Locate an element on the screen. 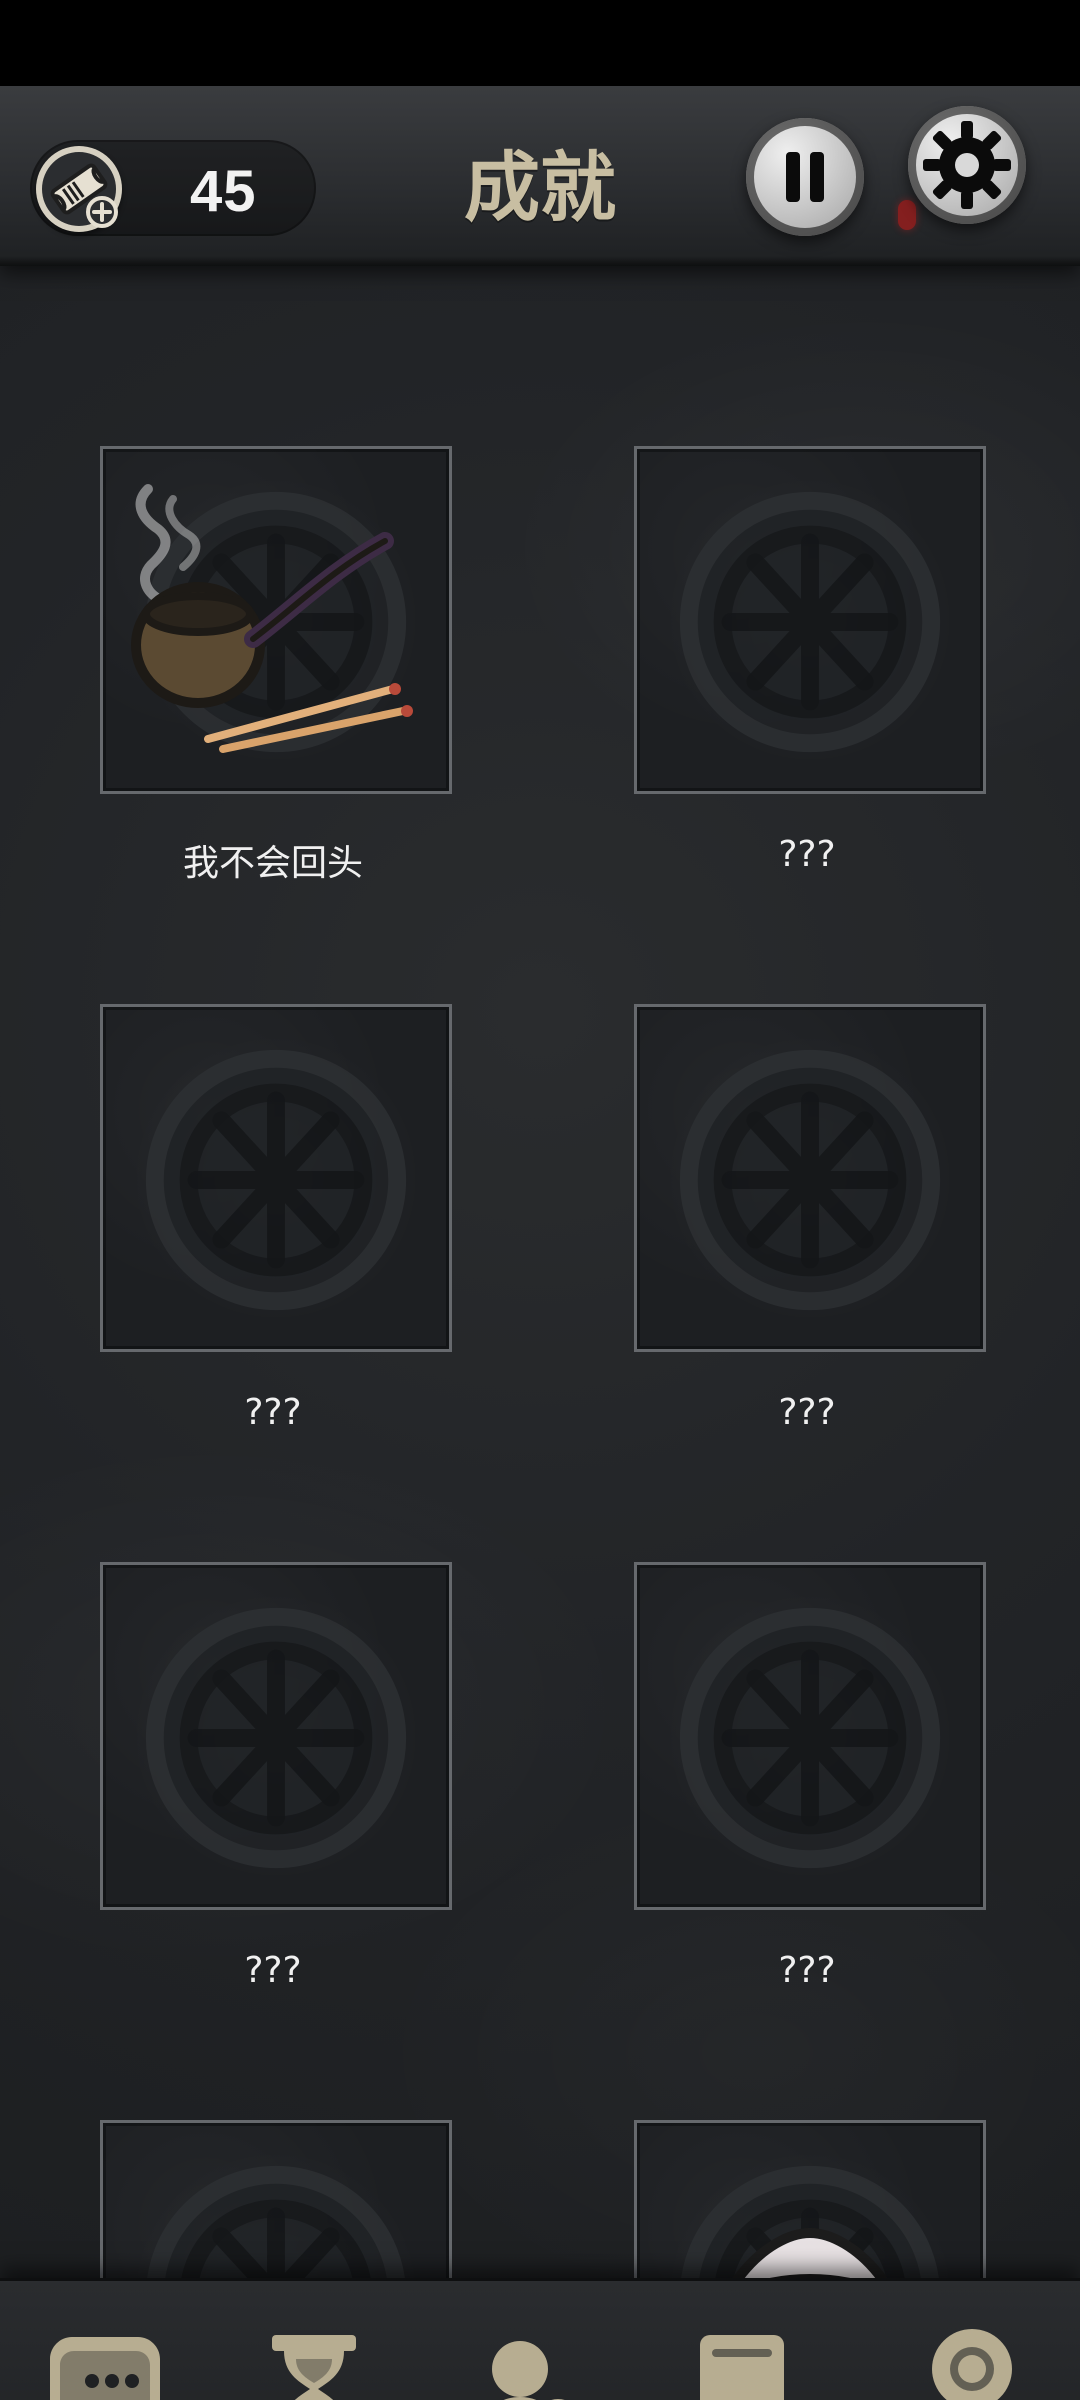 The image size is (1080, 2400). hourglass-icon is located at coordinates (314, 2367).